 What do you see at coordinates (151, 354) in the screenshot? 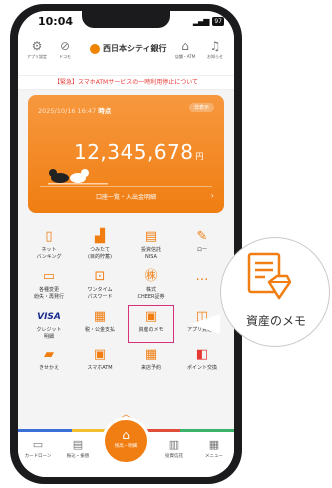
I see `calendar-icon: ▦` at bounding box center [151, 354].